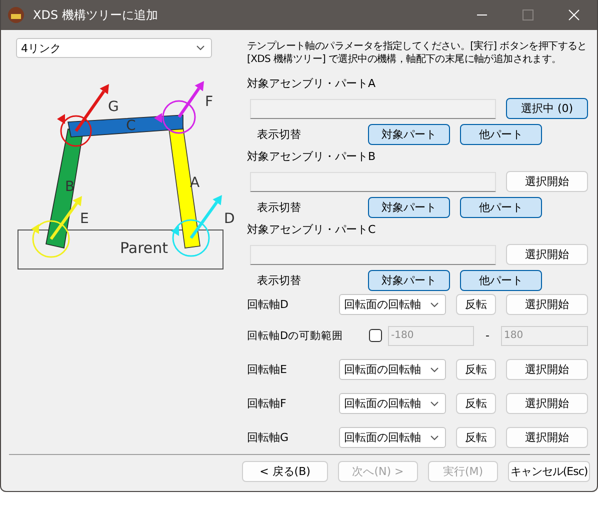 The image size is (598, 511). Describe the element at coordinates (229, 219) in the screenshot. I see `diagram-label: D` at that location.